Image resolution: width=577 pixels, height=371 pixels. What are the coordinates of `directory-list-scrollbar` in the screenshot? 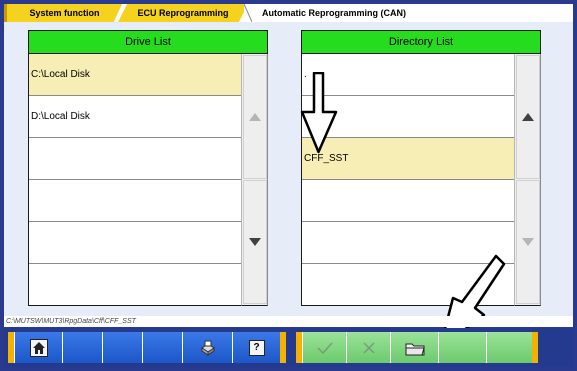 It's located at (527, 180).